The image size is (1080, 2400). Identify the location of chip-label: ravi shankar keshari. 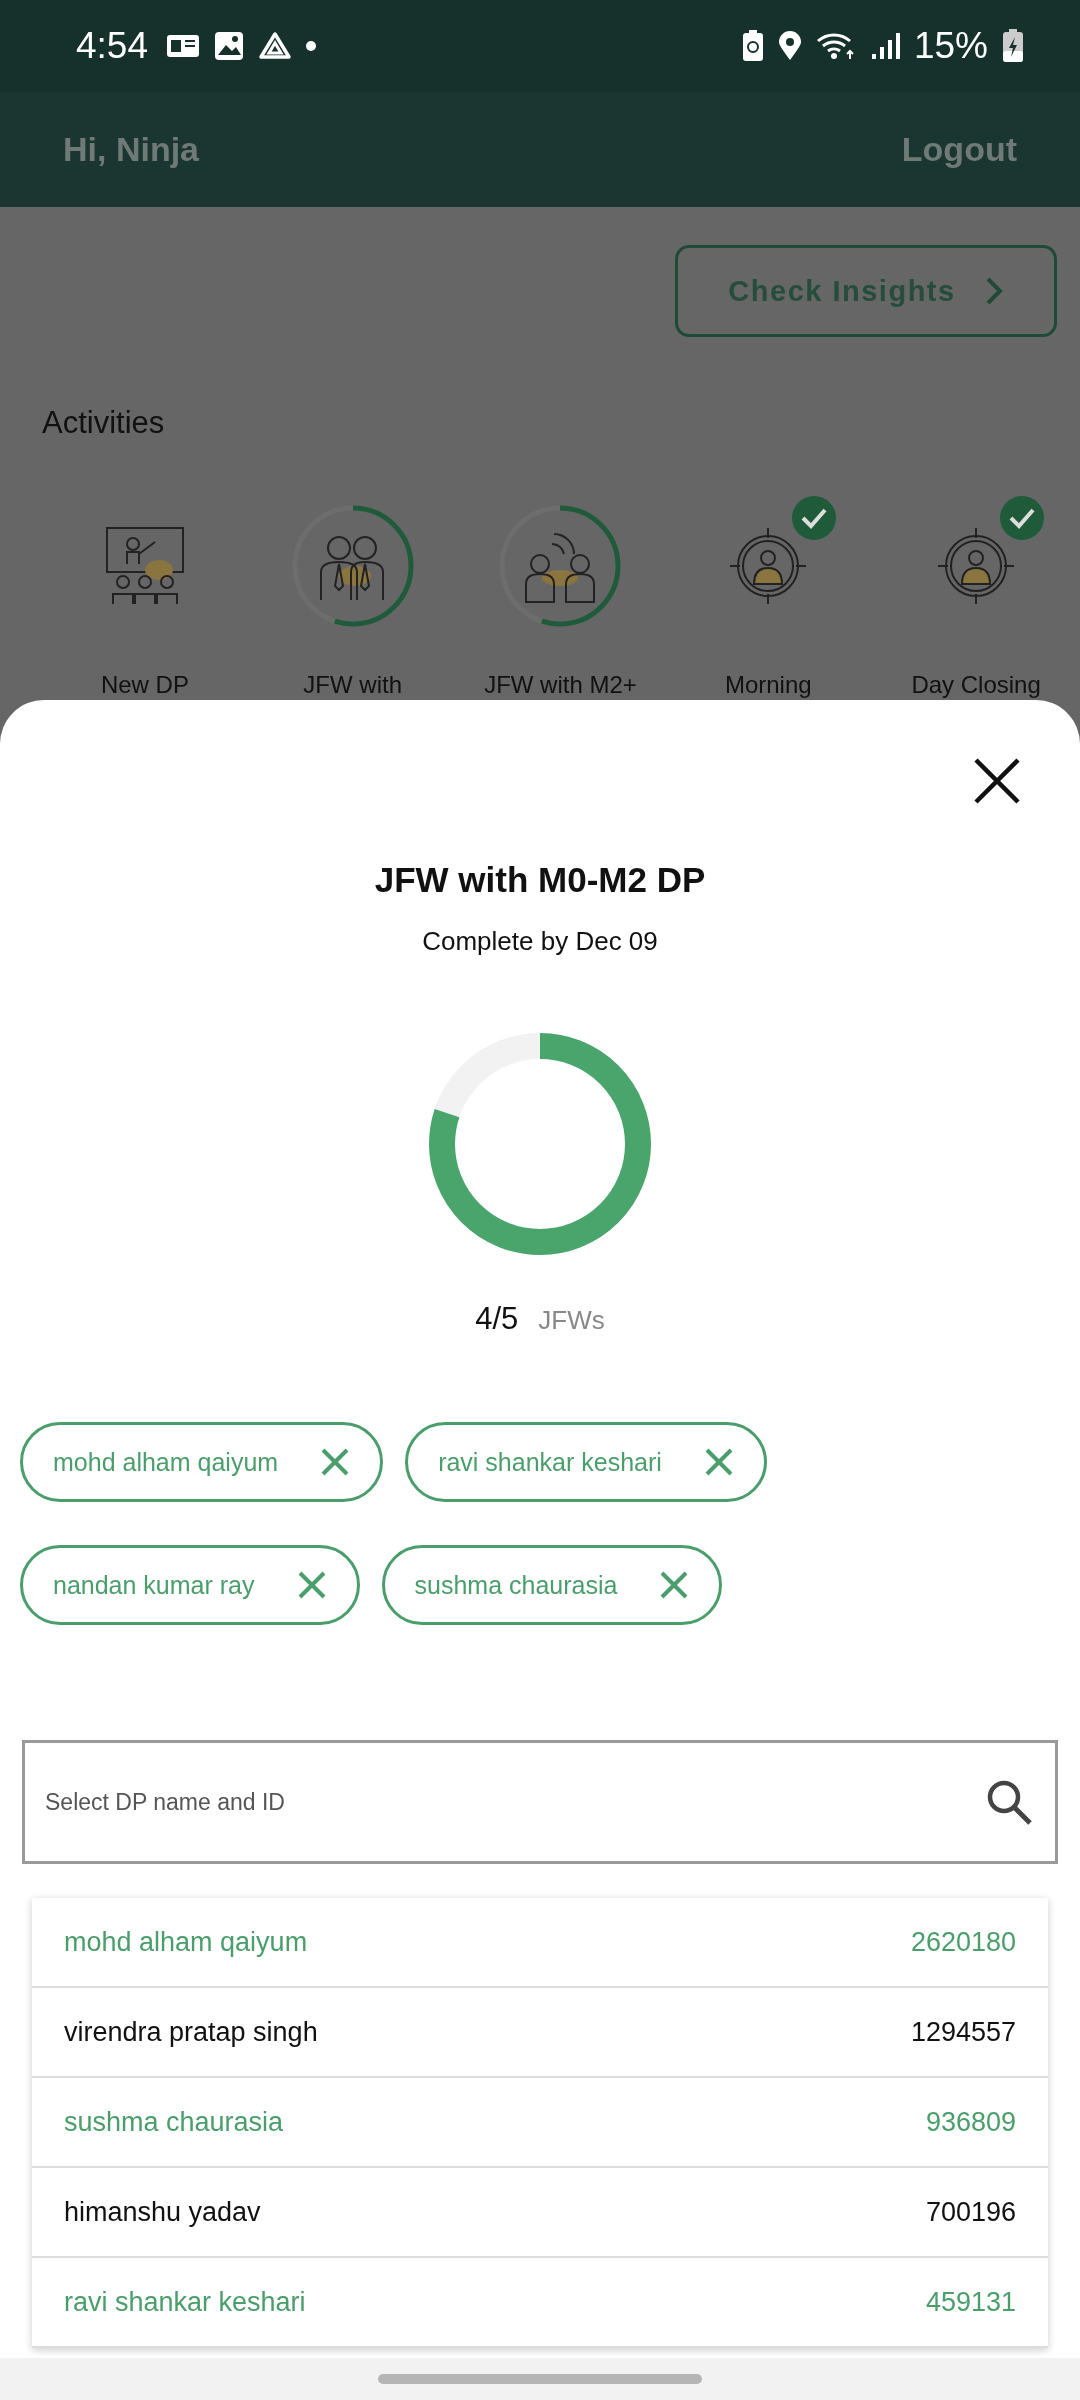
(550, 1462).